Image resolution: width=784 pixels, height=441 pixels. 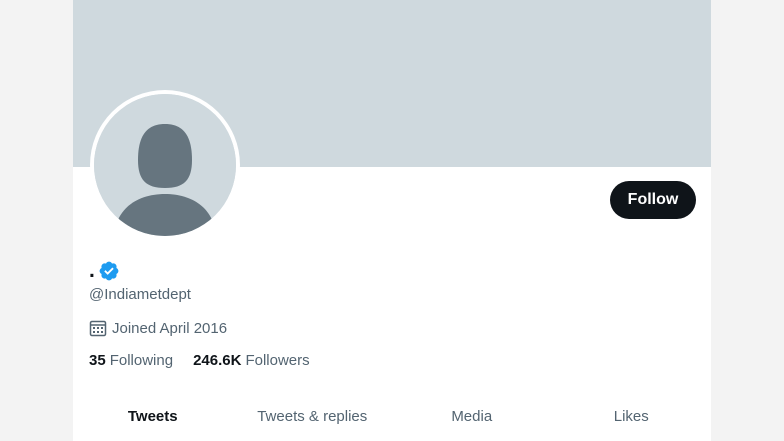 What do you see at coordinates (277, 360) in the screenshot?
I see `followers-label: Followers` at bounding box center [277, 360].